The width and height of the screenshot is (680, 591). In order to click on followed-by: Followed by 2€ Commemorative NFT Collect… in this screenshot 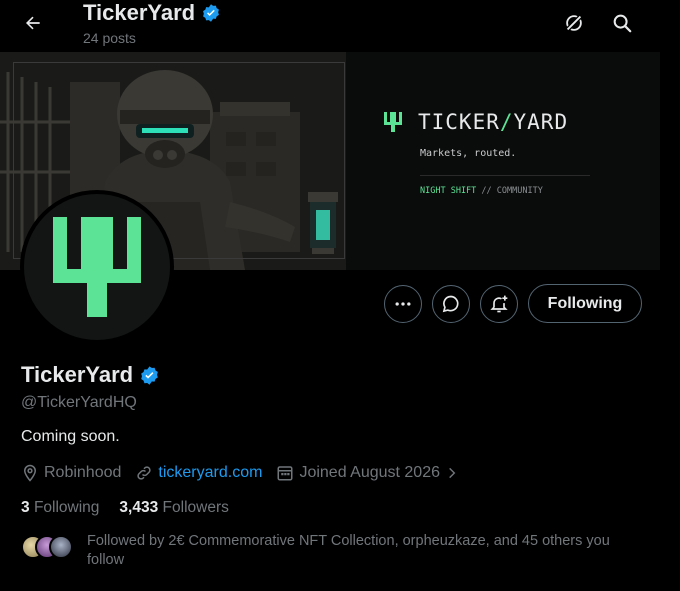, I will do `click(331, 551)`.